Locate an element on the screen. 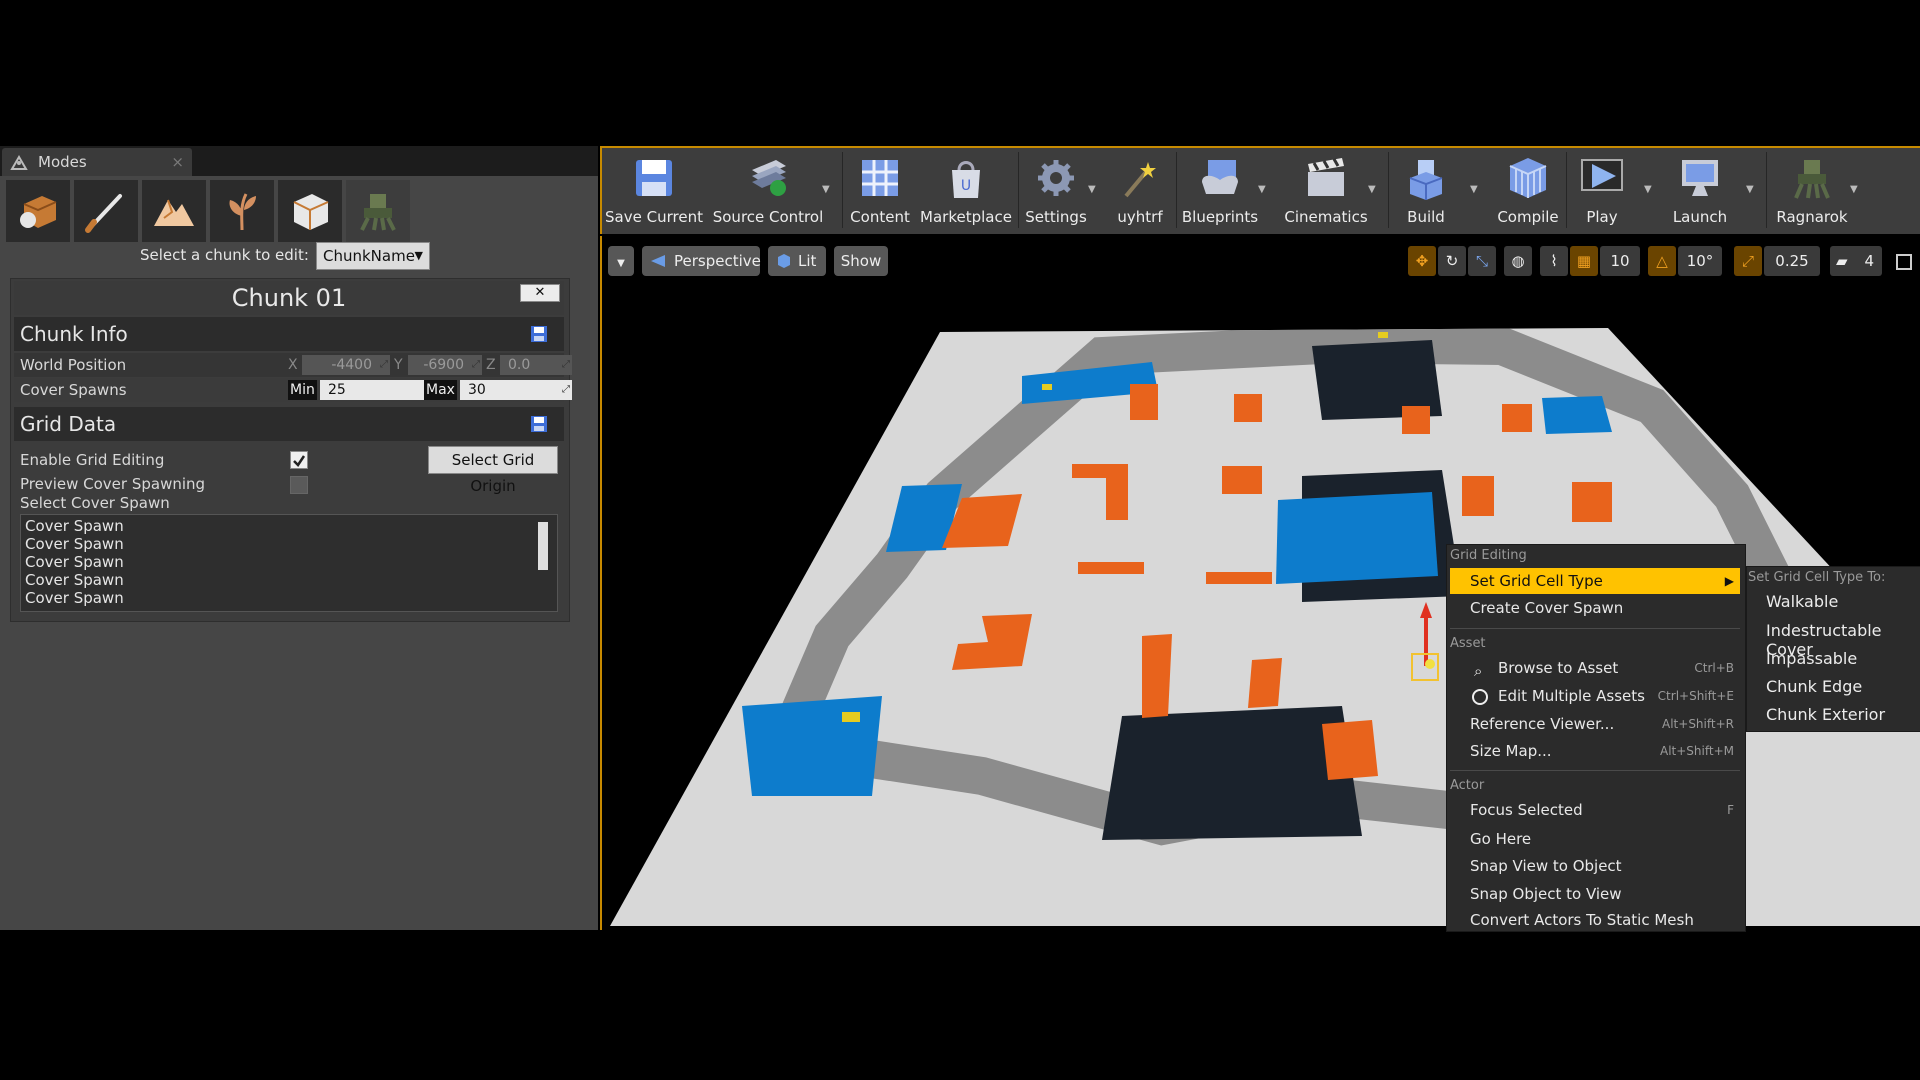 The height and width of the screenshot is (1080, 1920). world-position-y-field: -6900 ⤢ is located at coordinates (445, 365).